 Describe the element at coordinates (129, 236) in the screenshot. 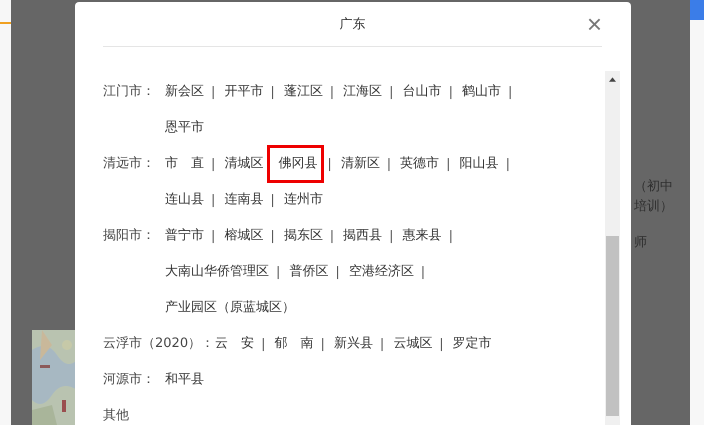

I see `city-label: 揭阳市：` at that location.